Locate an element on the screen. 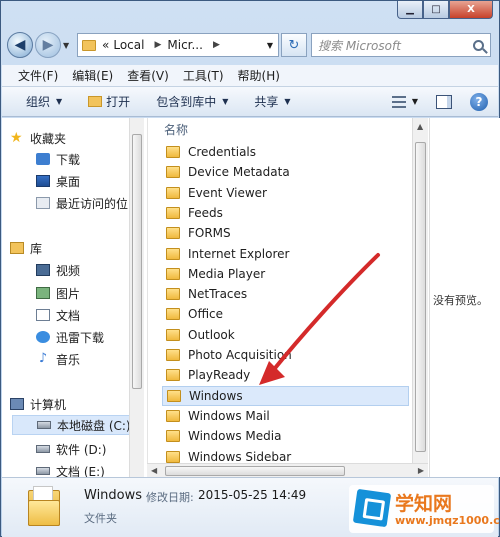  file-row: Credentials is located at coordinates (285, 152).